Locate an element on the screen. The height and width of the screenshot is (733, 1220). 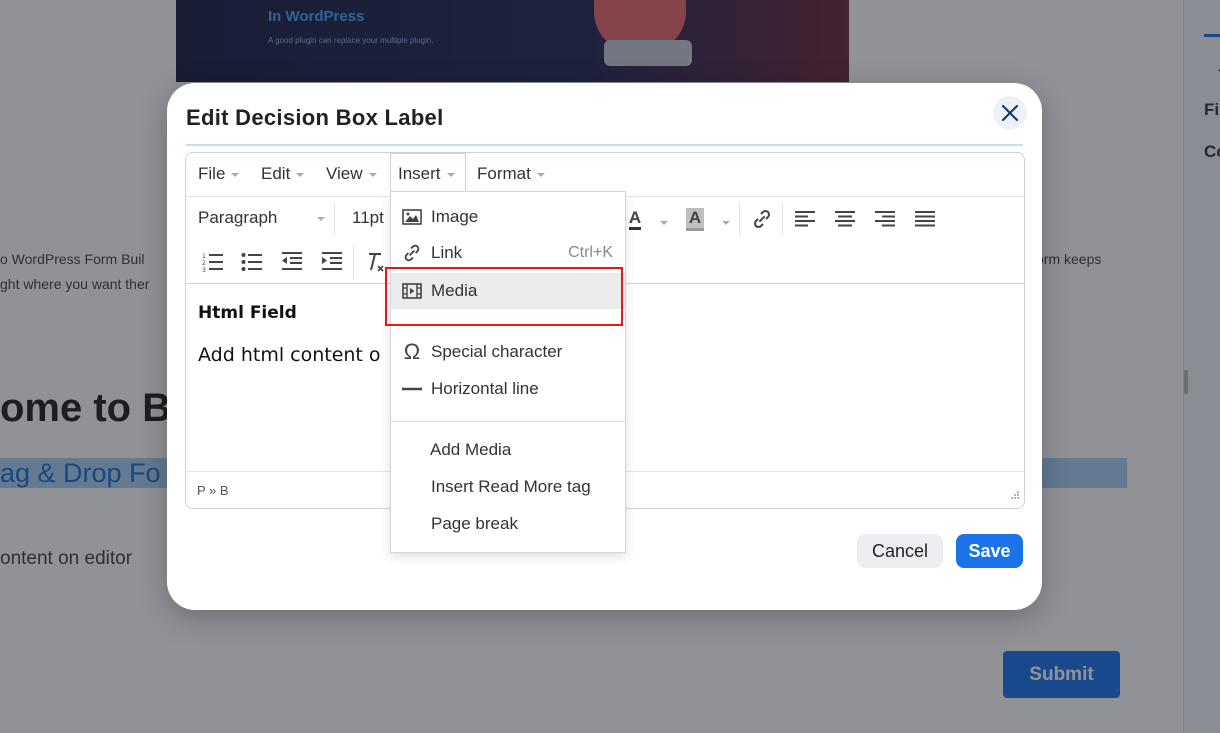
menu-item-horizontal-line: Horizontal line is located at coordinates (508, 389).